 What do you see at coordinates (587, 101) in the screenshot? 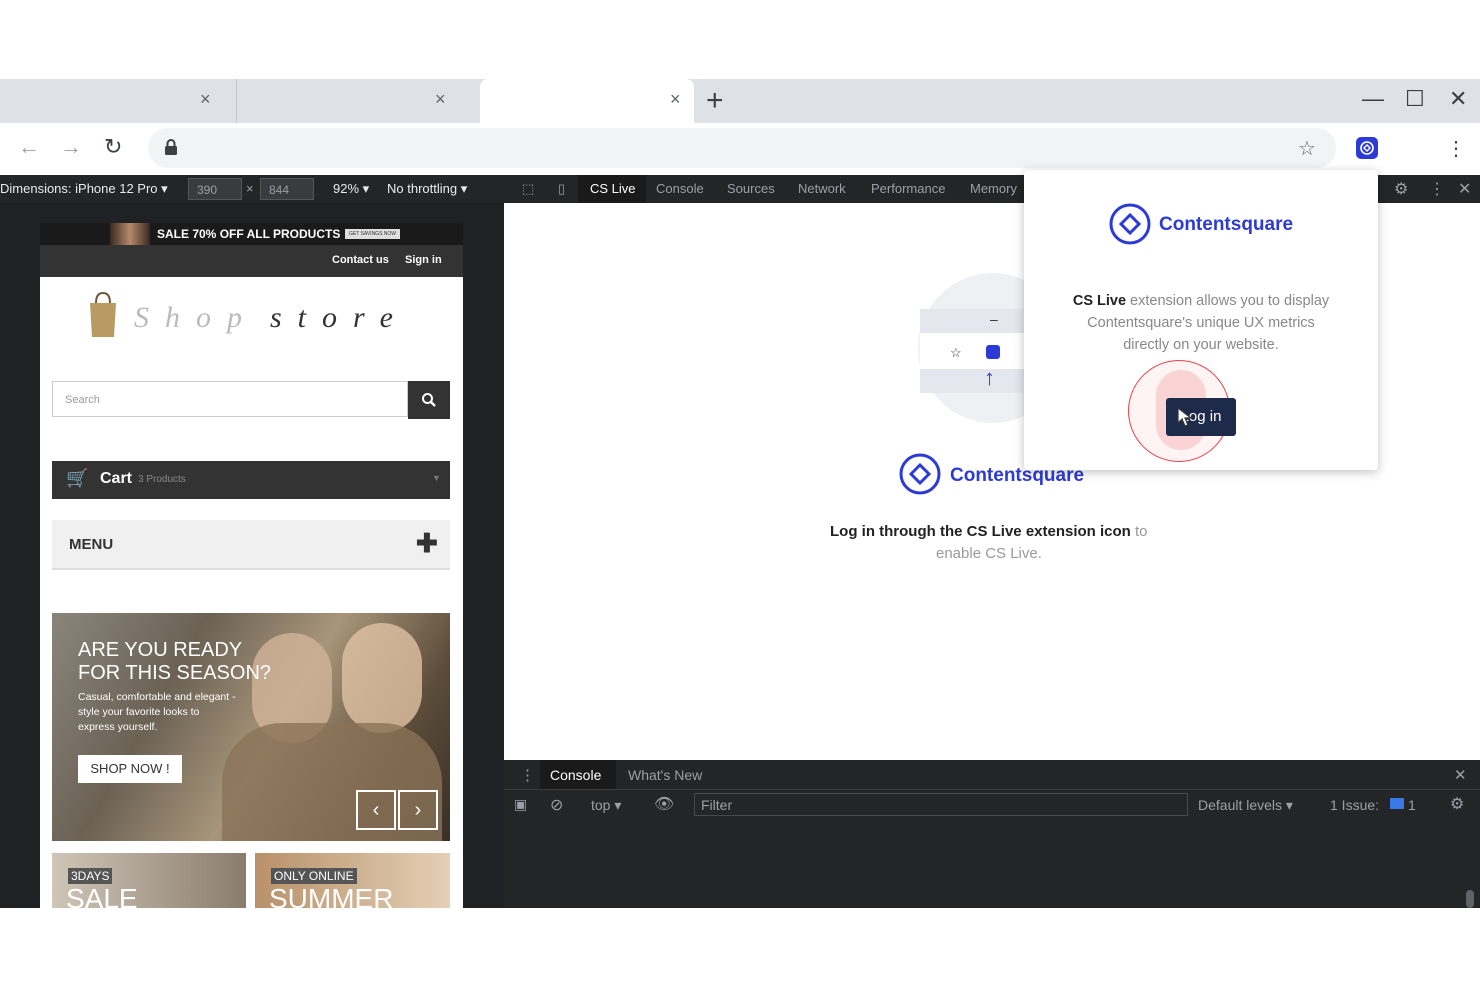
I see `browser-tab-active: ×` at bounding box center [587, 101].